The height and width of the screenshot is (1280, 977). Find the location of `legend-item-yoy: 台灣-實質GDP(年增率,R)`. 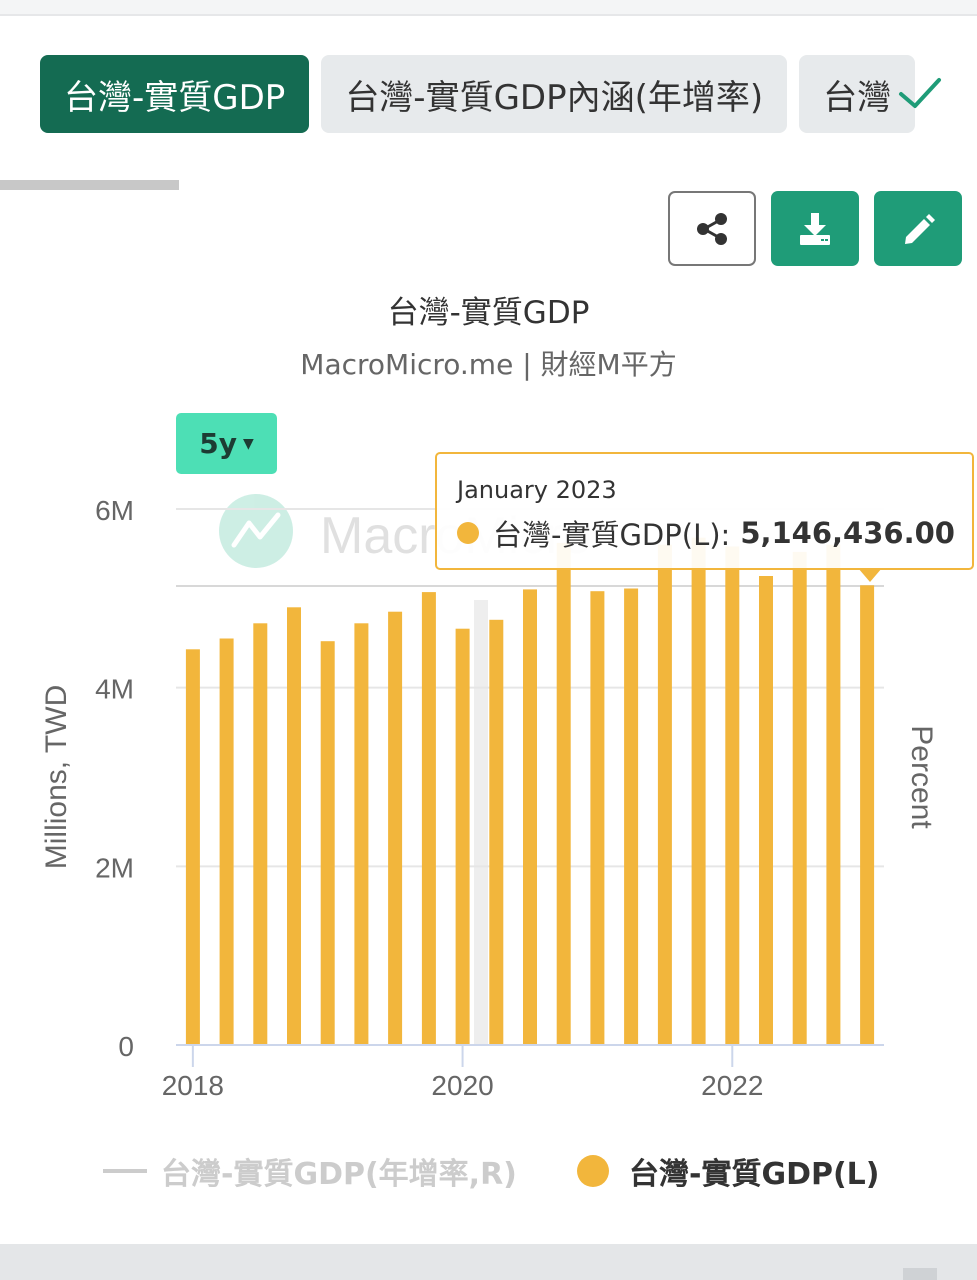

legend-item-yoy: 台灣-實質GDP(年增率,R) is located at coordinates (310, 1171).